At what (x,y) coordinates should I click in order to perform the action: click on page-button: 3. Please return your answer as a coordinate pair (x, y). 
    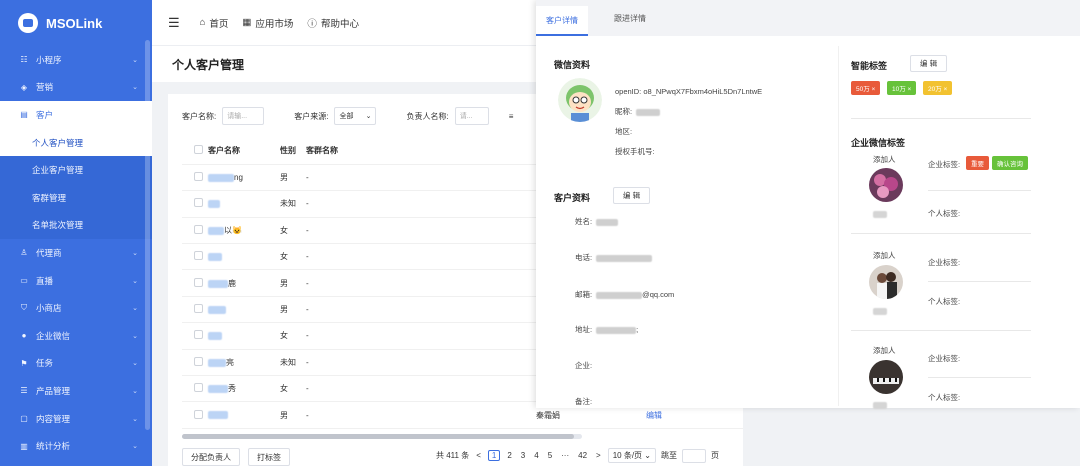
    Looking at the image, I should click on (523, 455).